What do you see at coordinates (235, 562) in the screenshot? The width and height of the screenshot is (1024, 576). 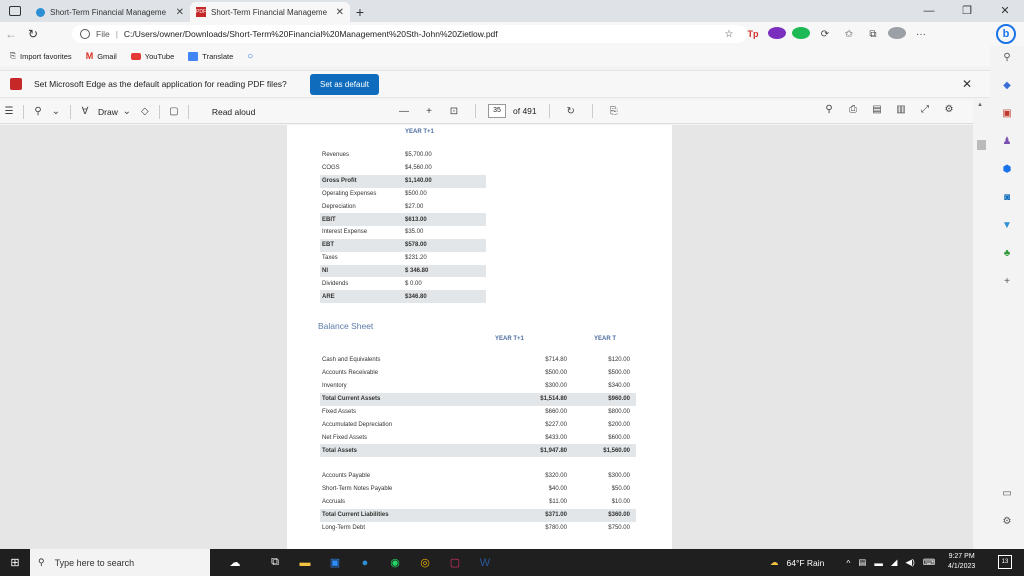 I see `weather-widget-icon: ☁` at bounding box center [235, 562].